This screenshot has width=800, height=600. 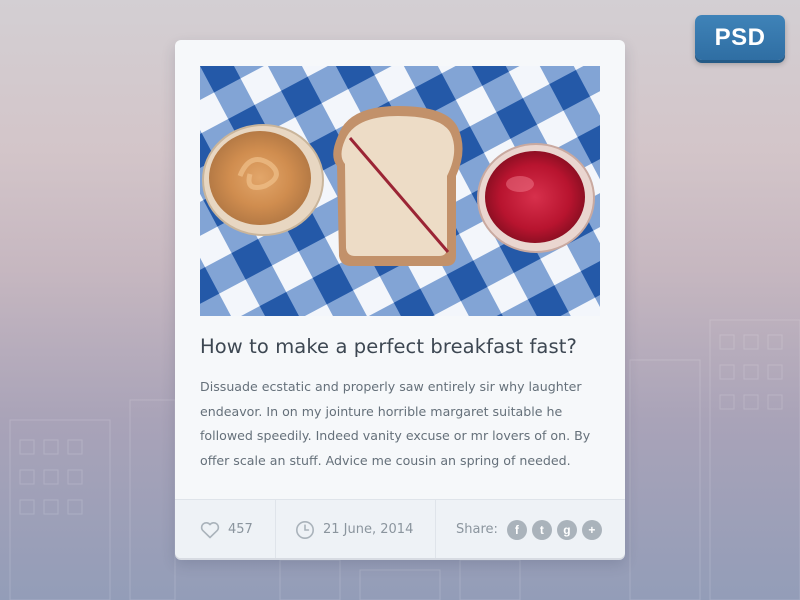 I want to click on share-section: Share: f t g +, so click(x=531, y=529).